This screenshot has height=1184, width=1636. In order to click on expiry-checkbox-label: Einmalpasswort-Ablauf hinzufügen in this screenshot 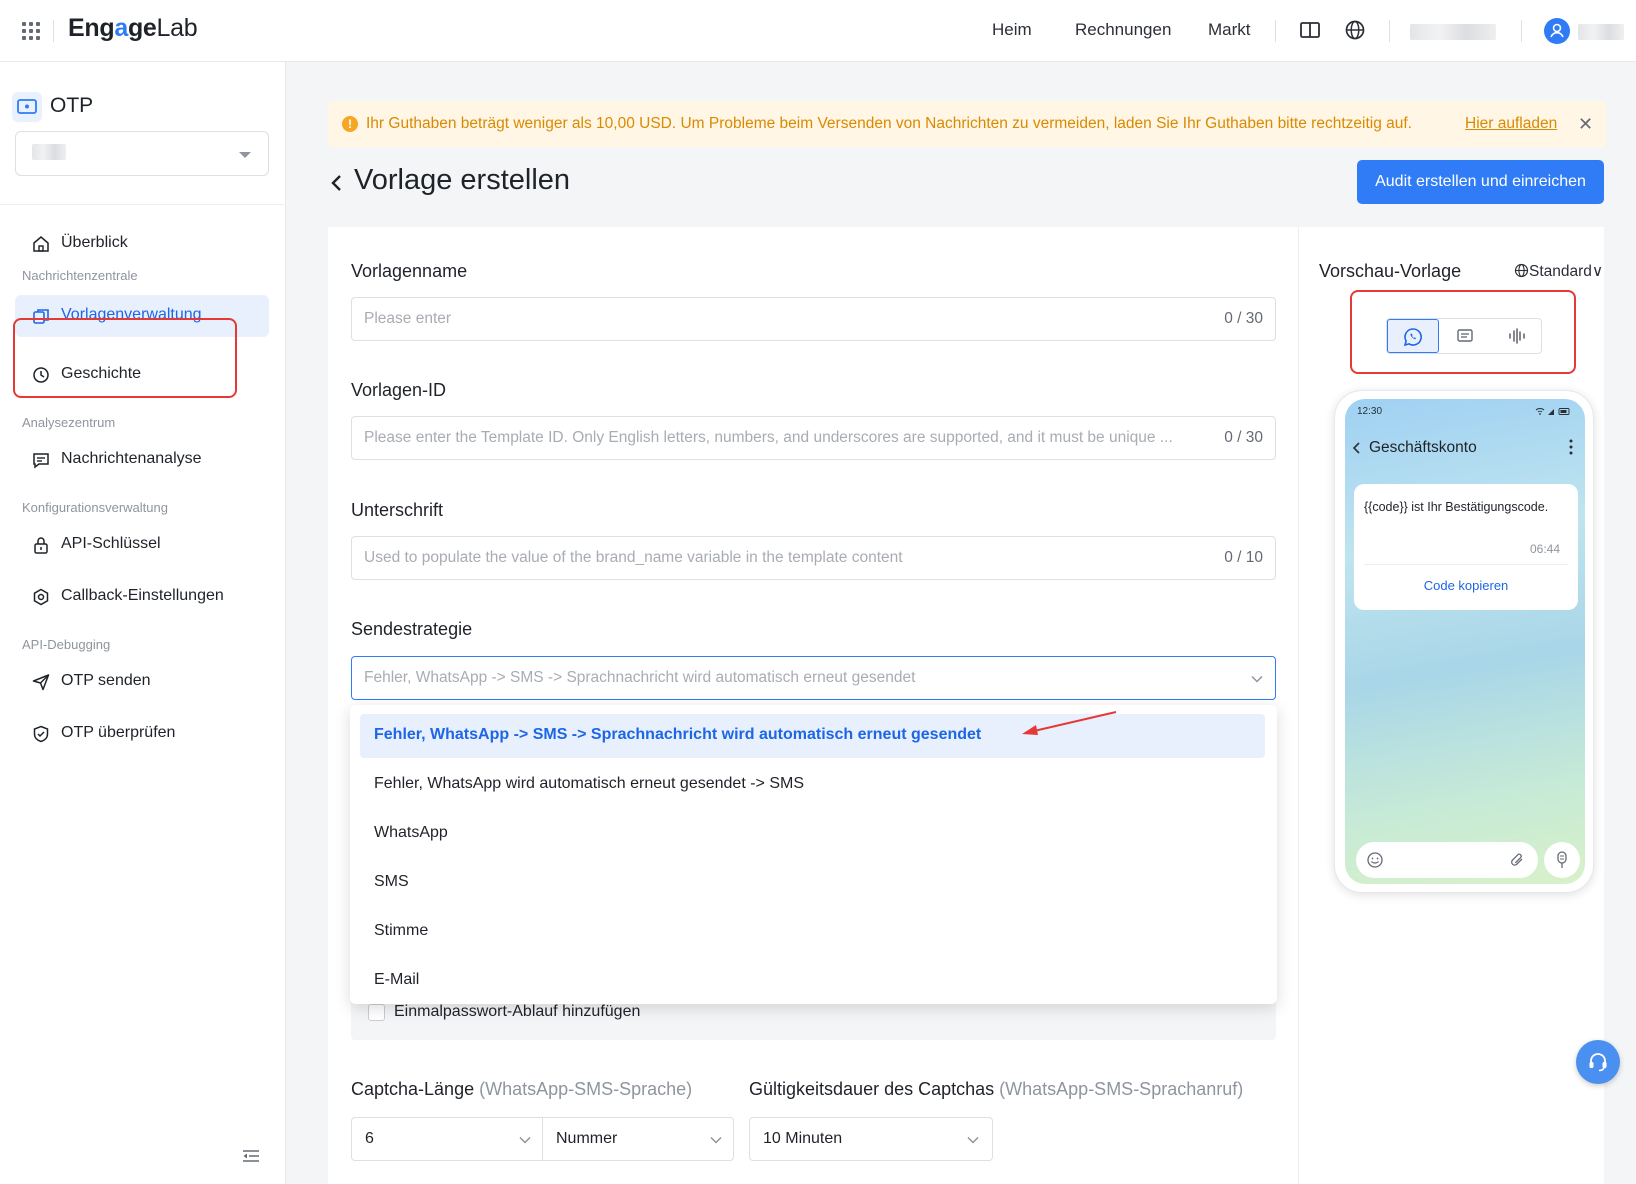, I will do `click(517, 1012)`.